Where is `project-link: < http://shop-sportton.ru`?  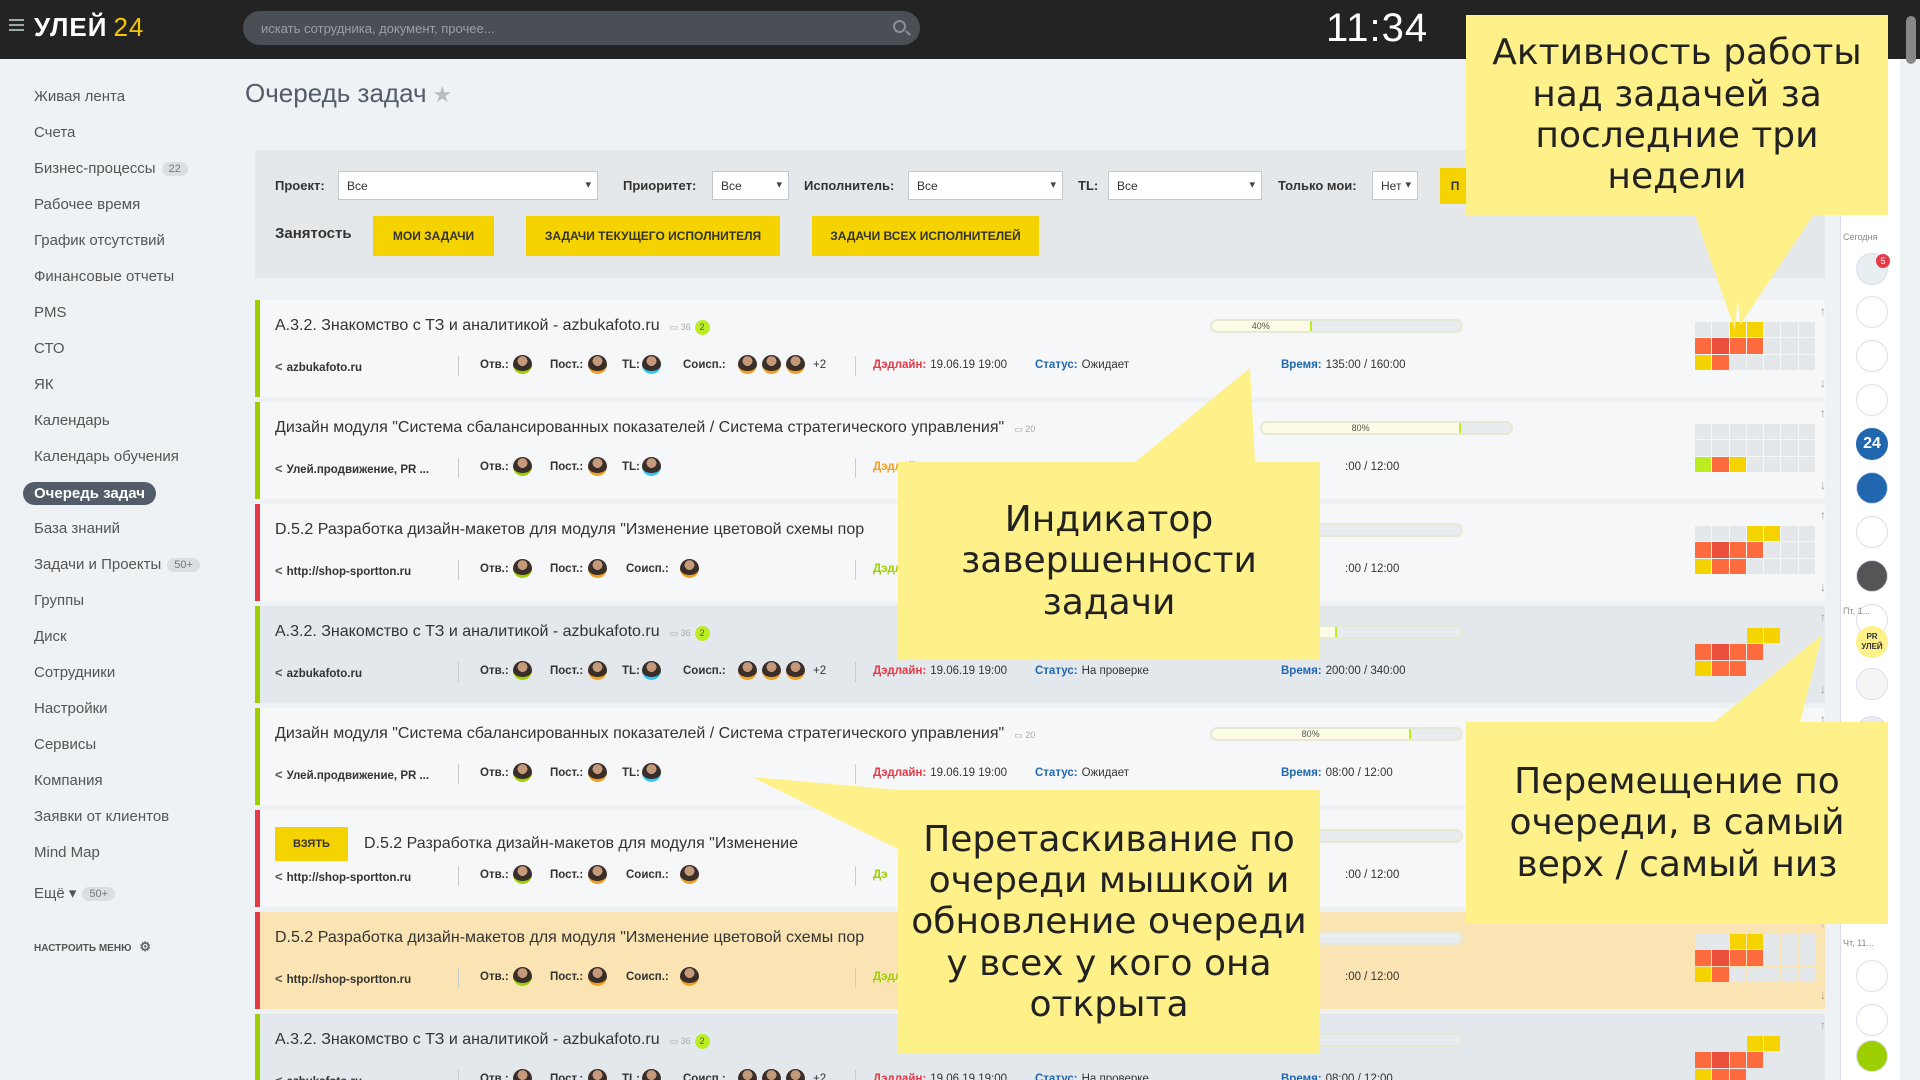
project-link: < http://shop-sportton.ru is located at coordinates (343, 876).